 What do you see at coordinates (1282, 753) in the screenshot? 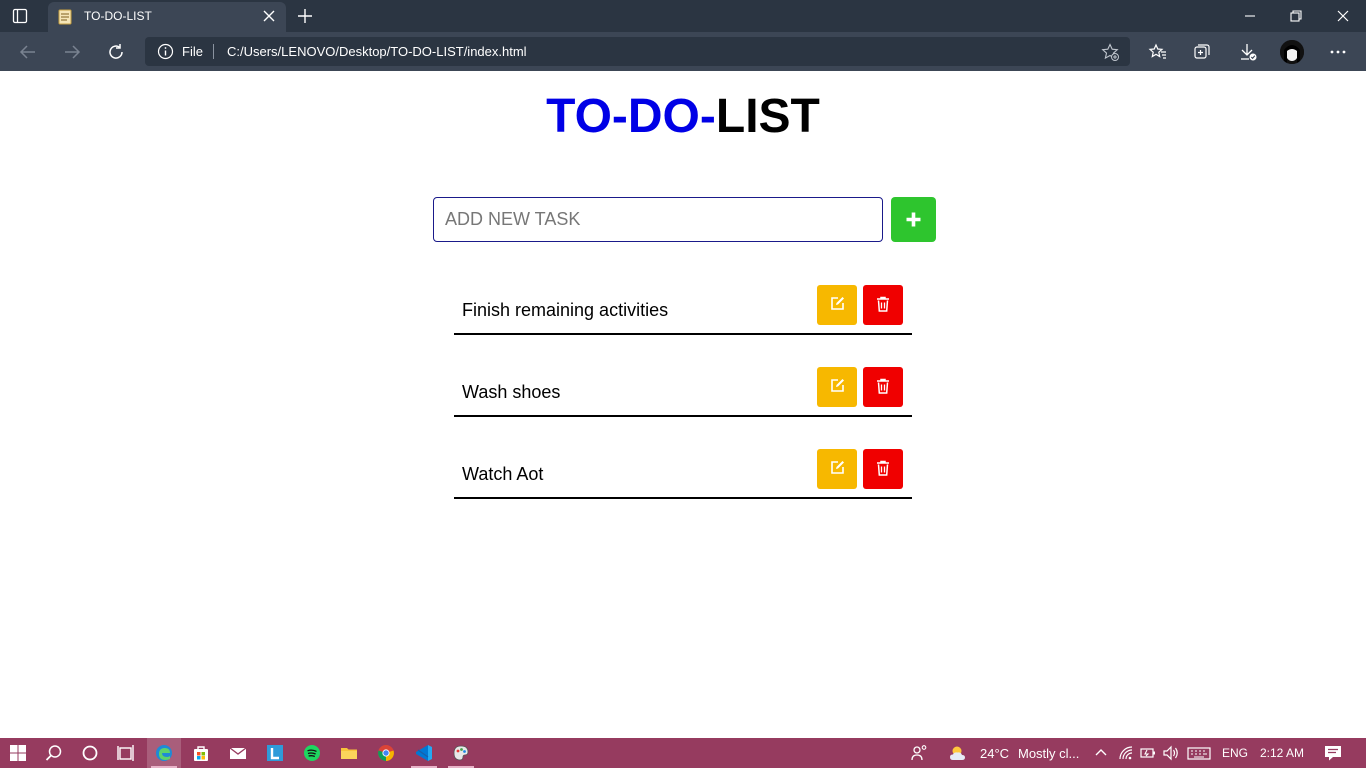
I see `system-clock: 2:12 AM` at bounding box center [1282, 753].